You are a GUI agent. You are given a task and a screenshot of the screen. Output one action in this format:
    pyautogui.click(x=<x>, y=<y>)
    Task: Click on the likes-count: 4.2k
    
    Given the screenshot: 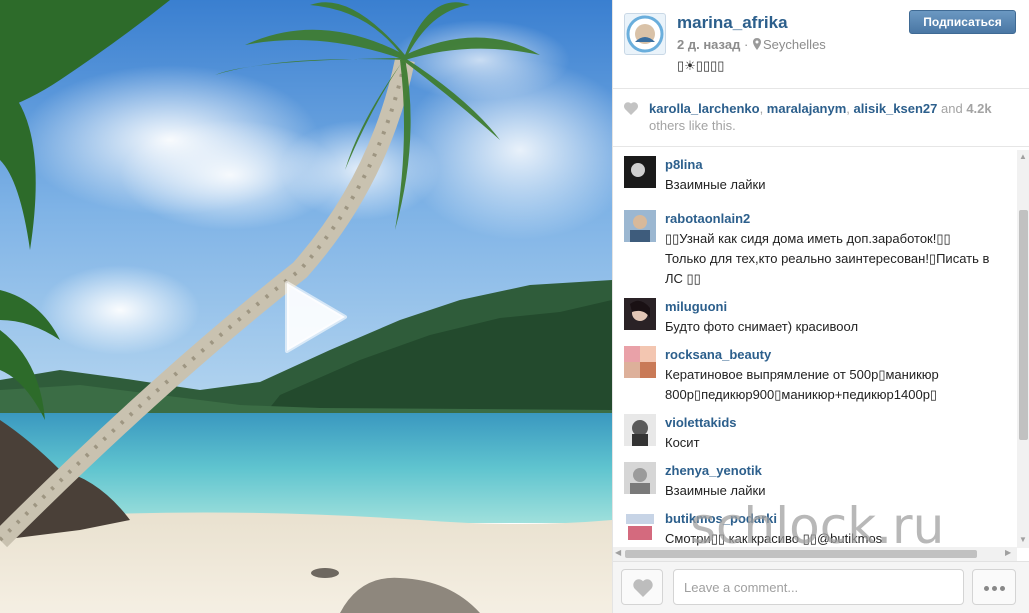 What is the action you would take?
    pyautogui.click(x=978, y=108)
    